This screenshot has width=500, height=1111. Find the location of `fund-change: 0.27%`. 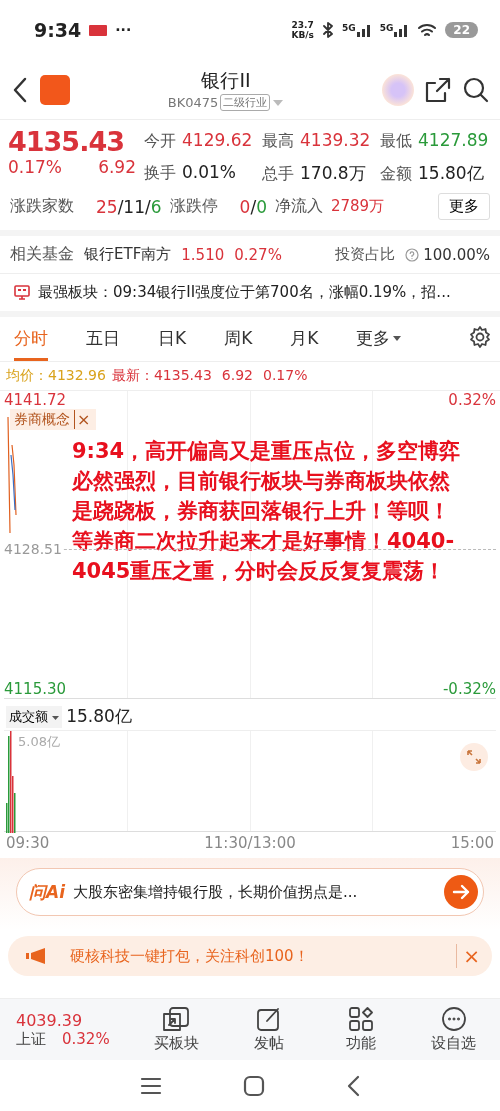

fund-change: 0.27% is located at coordinates (258, 254).